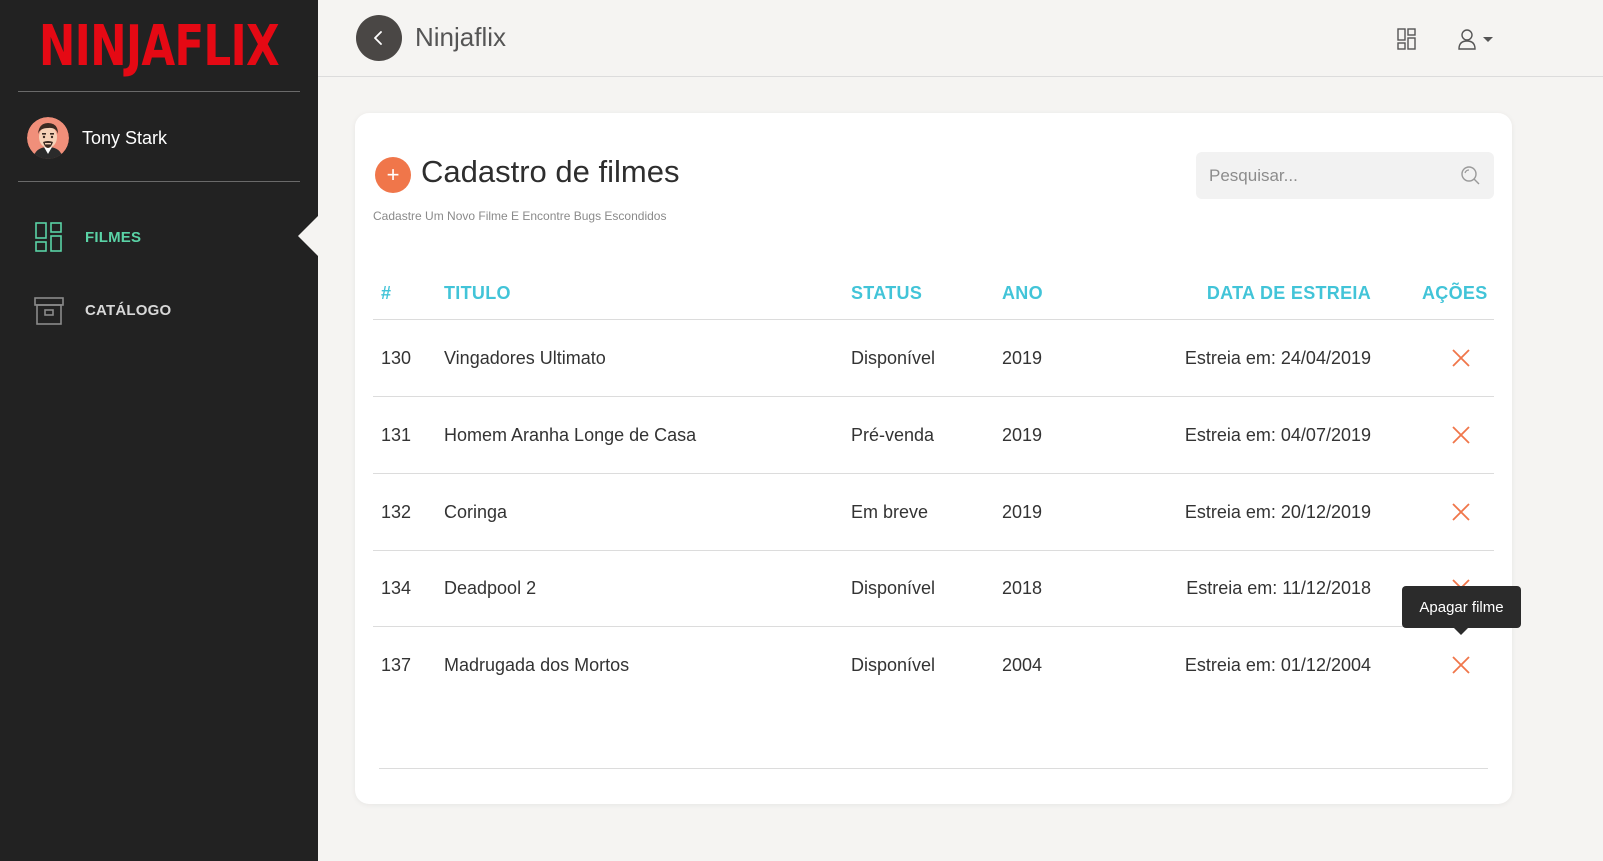 Image resolution: width=1603 pixels, height=861 pixels. I want to click on table-footer-divider, so click(933, 768).